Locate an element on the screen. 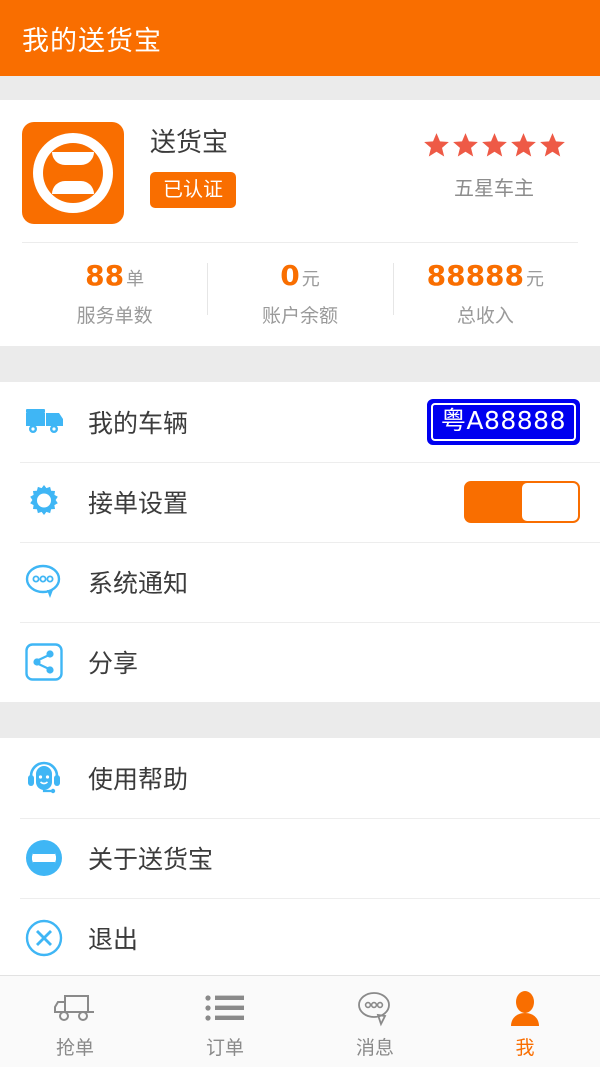 The height and width of the screenshot is (1067, 600). stat-orders: 88 单 服务单数 is located at coordinates (114, 292).